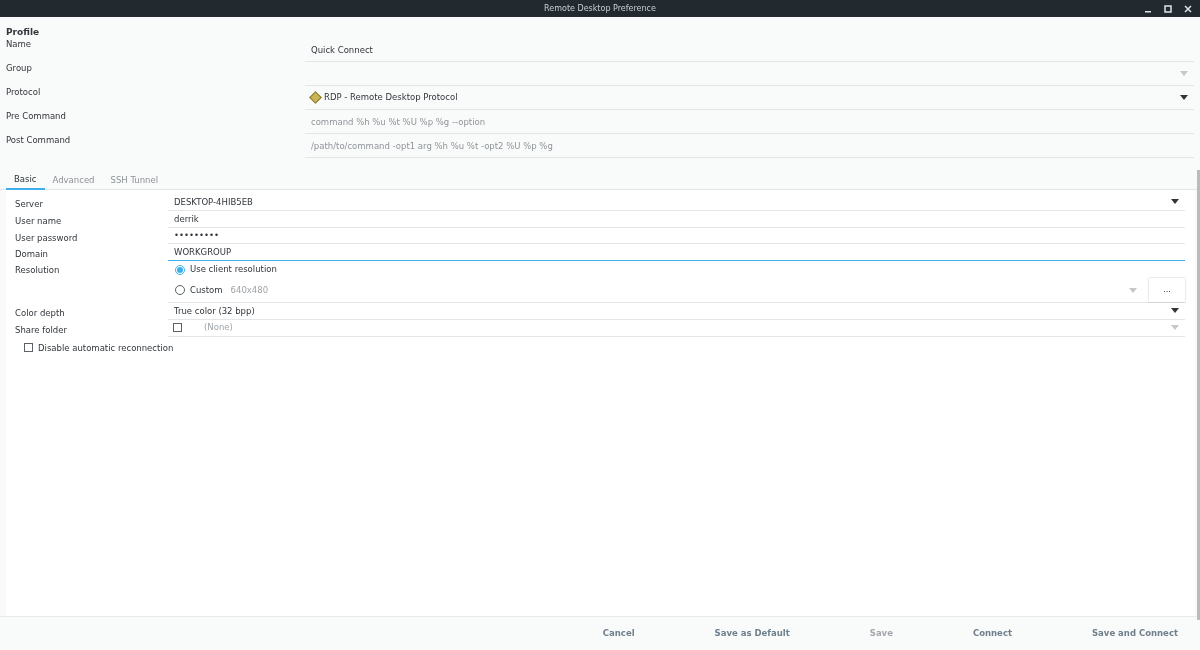 This screenshot has height=650, width=1200. I want to click on field-label: Name, so click(19, 44).